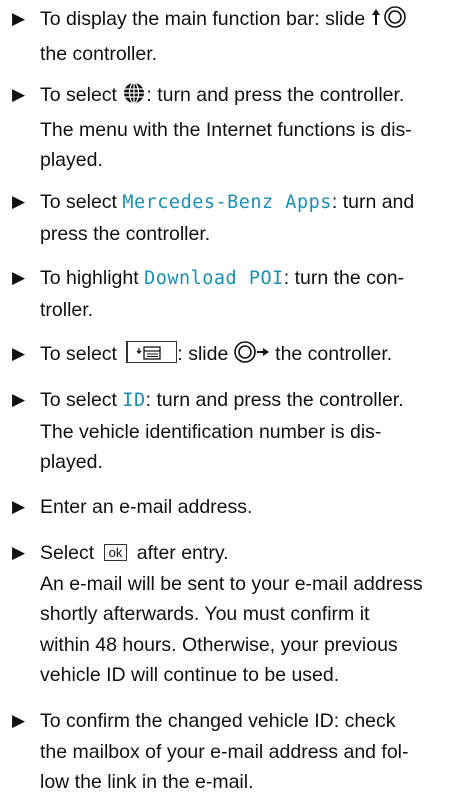 This screenshot has width=464, height=798. I want to click on step-text: troller., so click(67, 309).